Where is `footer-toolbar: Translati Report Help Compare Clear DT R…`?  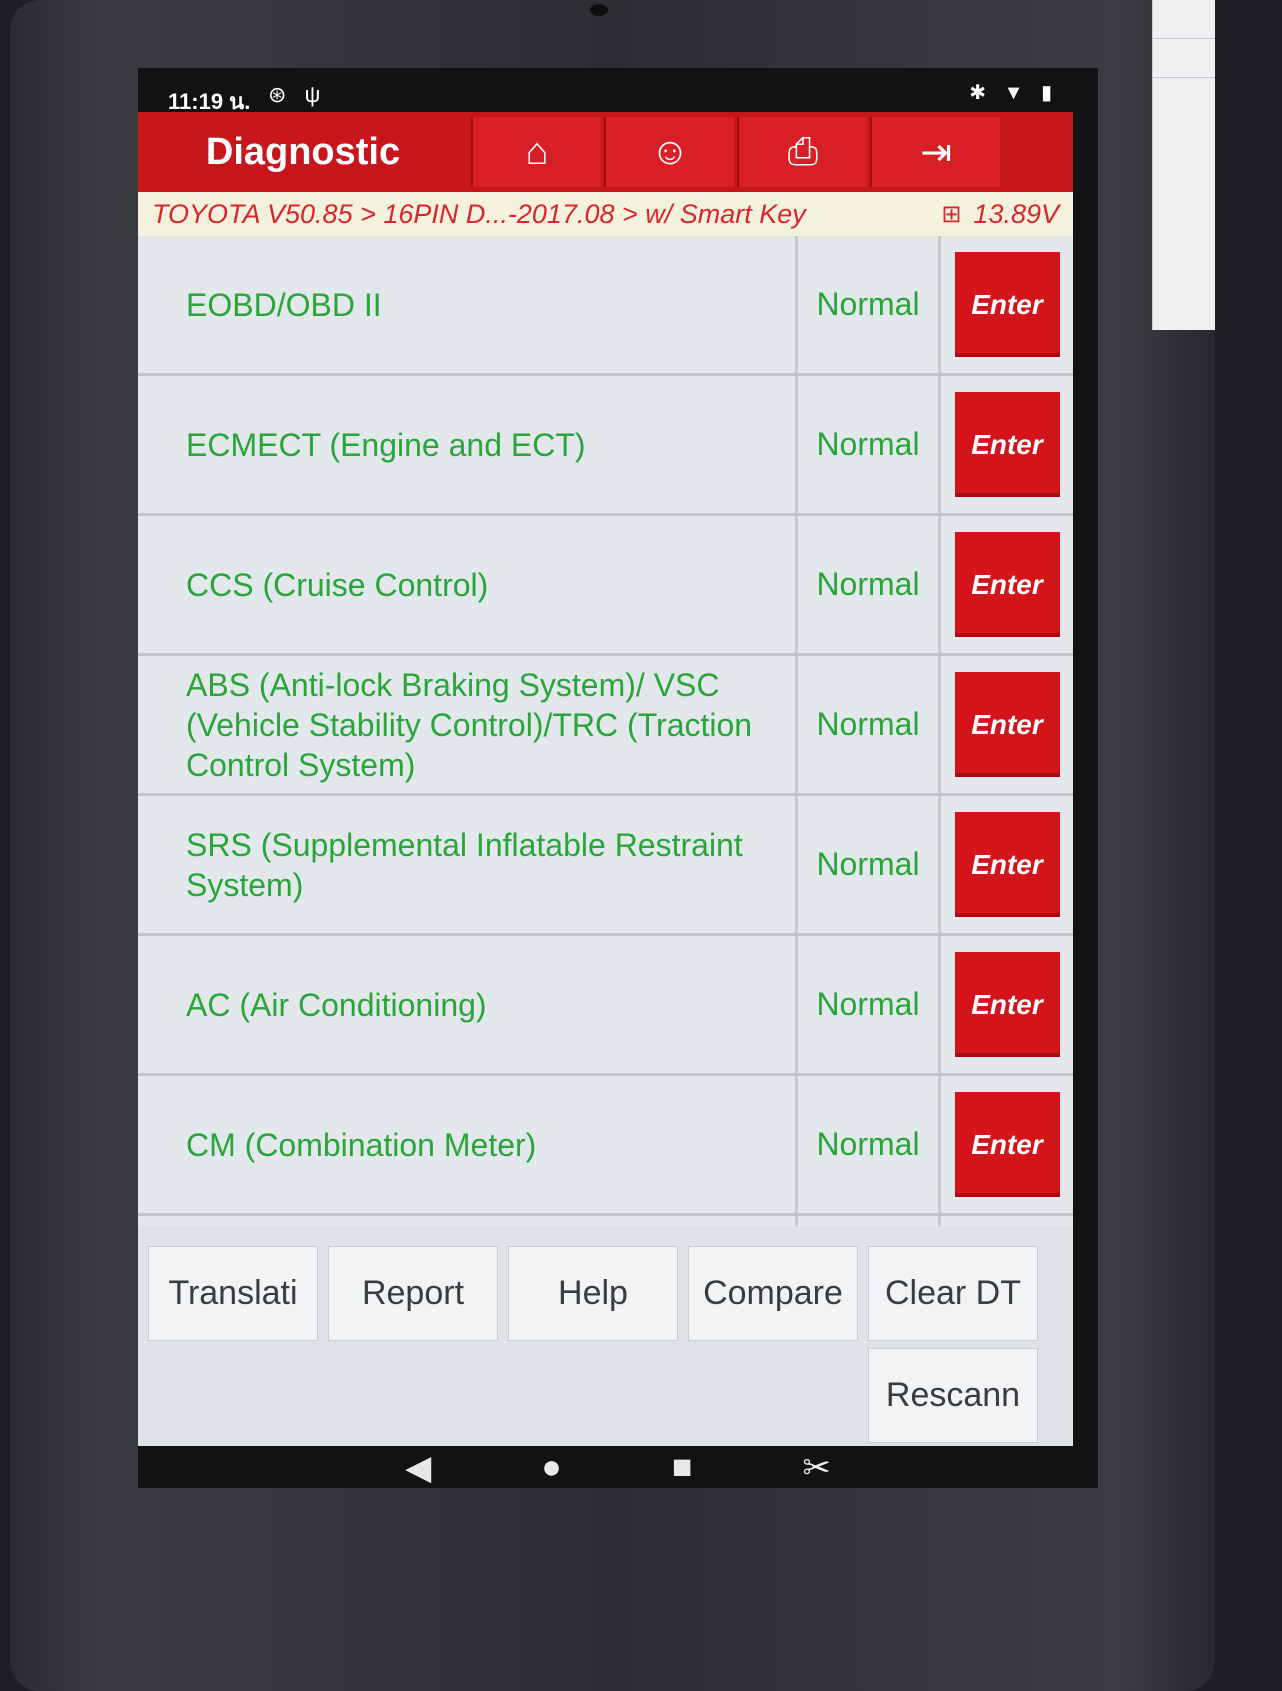
footer-toolbar: Translati Report Help Compare Clear DT R… is located at coordinates (605, 1336).